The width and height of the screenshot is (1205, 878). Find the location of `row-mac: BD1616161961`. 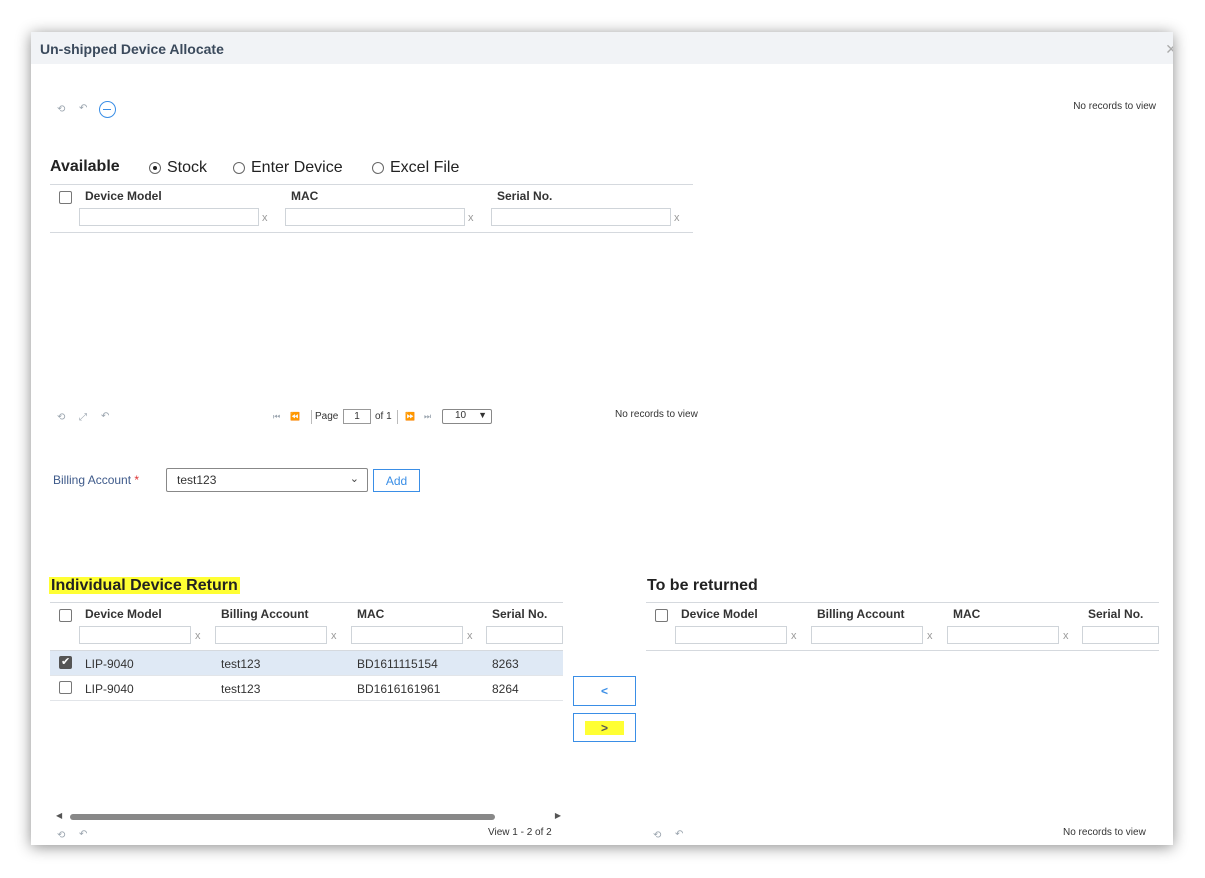

row-mac: BD1616161961 is located at coordinates (399, 689).